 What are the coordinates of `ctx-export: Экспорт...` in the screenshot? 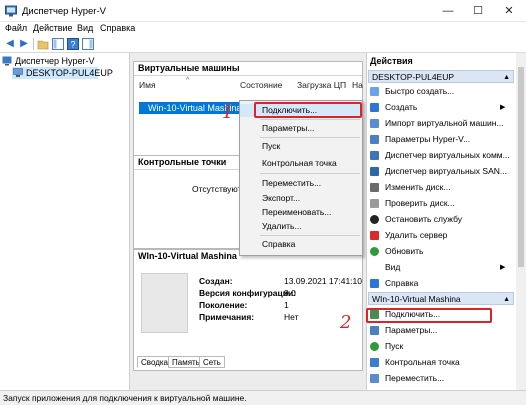 It's located at (301, 198).